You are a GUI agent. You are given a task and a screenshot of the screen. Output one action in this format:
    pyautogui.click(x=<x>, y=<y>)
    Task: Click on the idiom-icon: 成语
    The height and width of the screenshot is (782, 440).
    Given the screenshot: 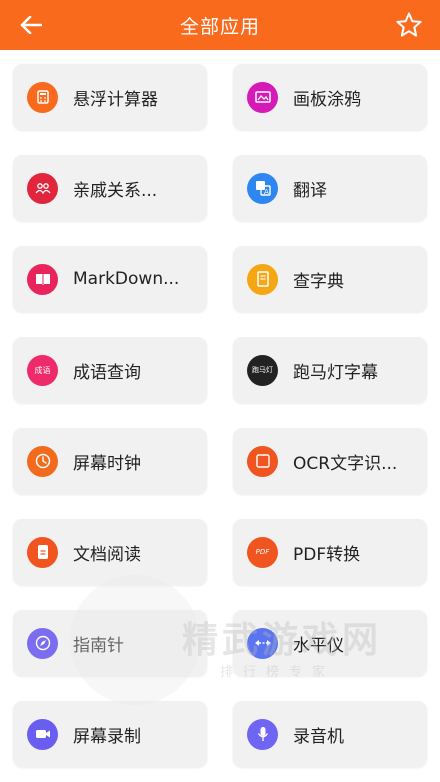 What is the action you would take?
    pyautogui.click(x=42, y=370)
    